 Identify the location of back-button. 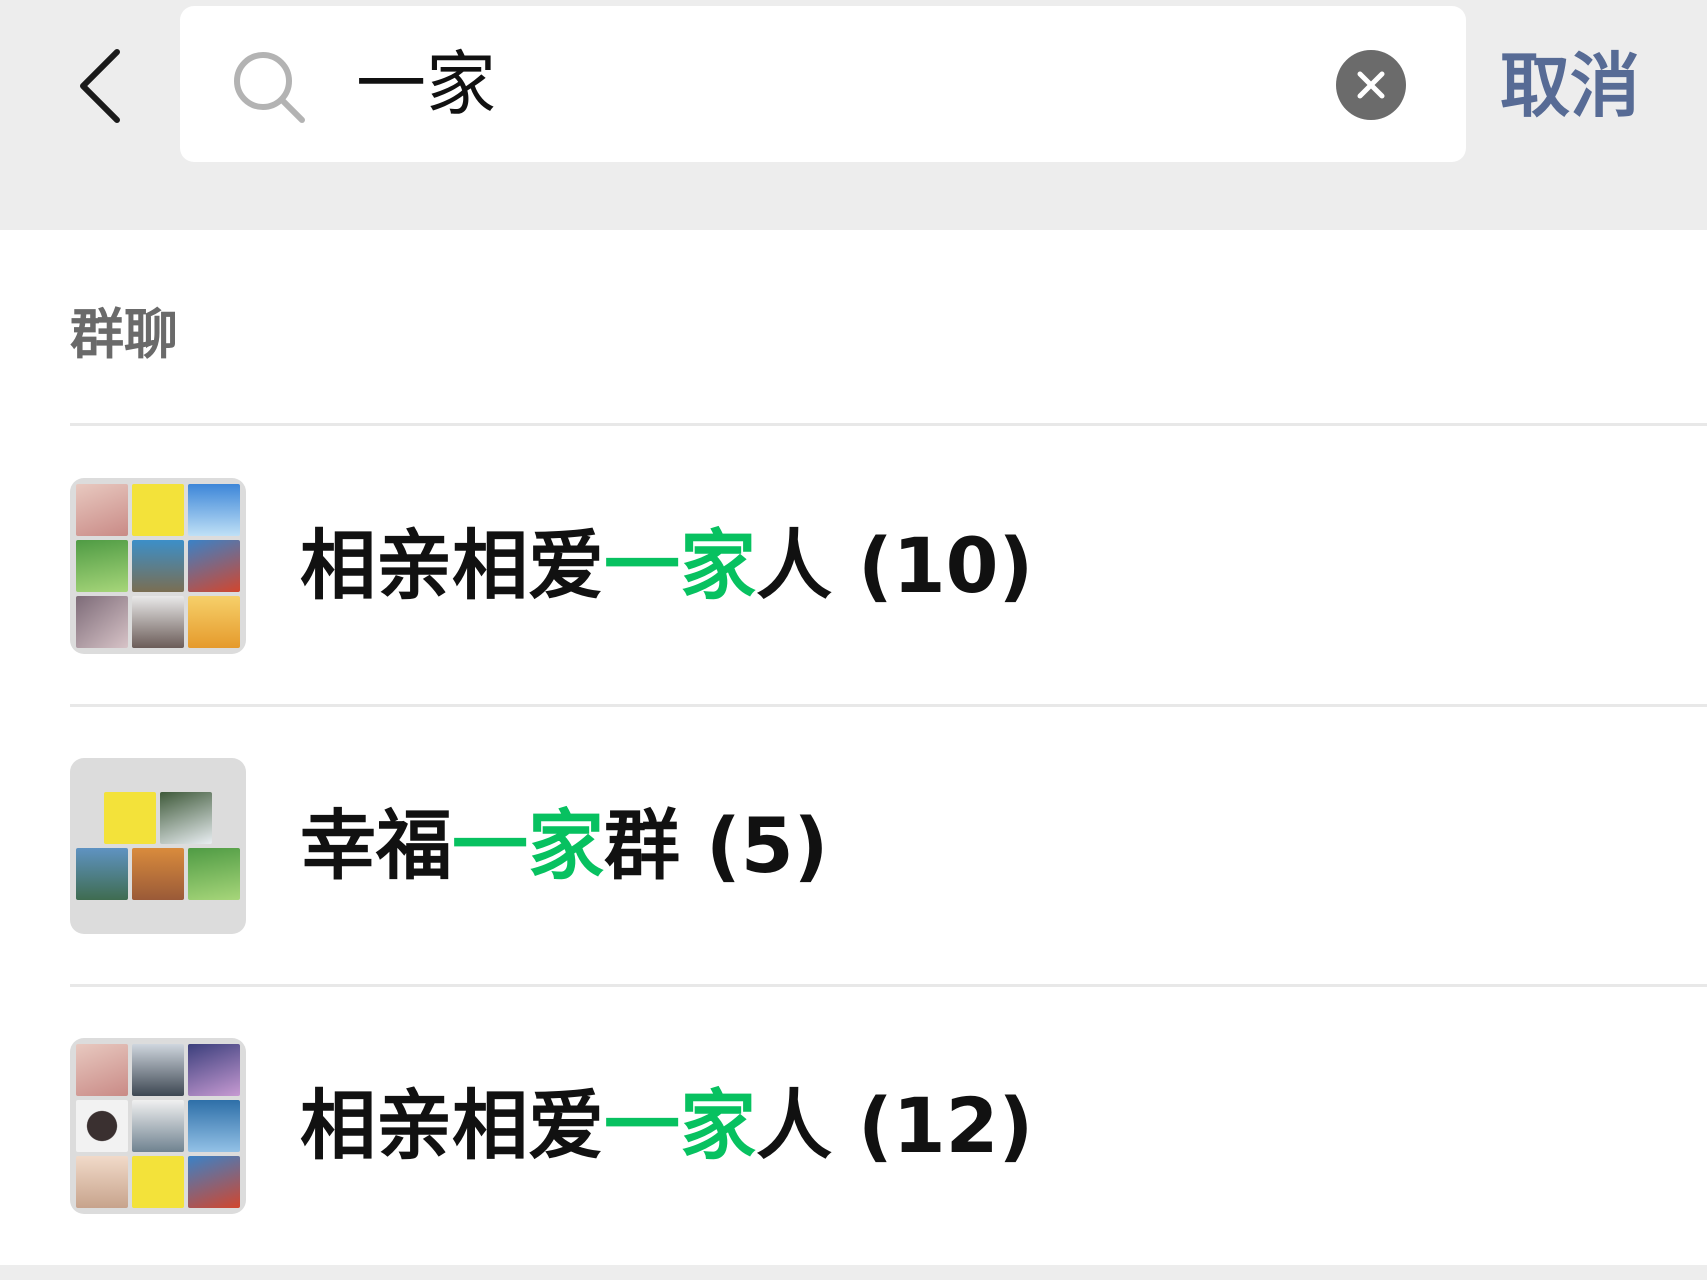
(100, 86).